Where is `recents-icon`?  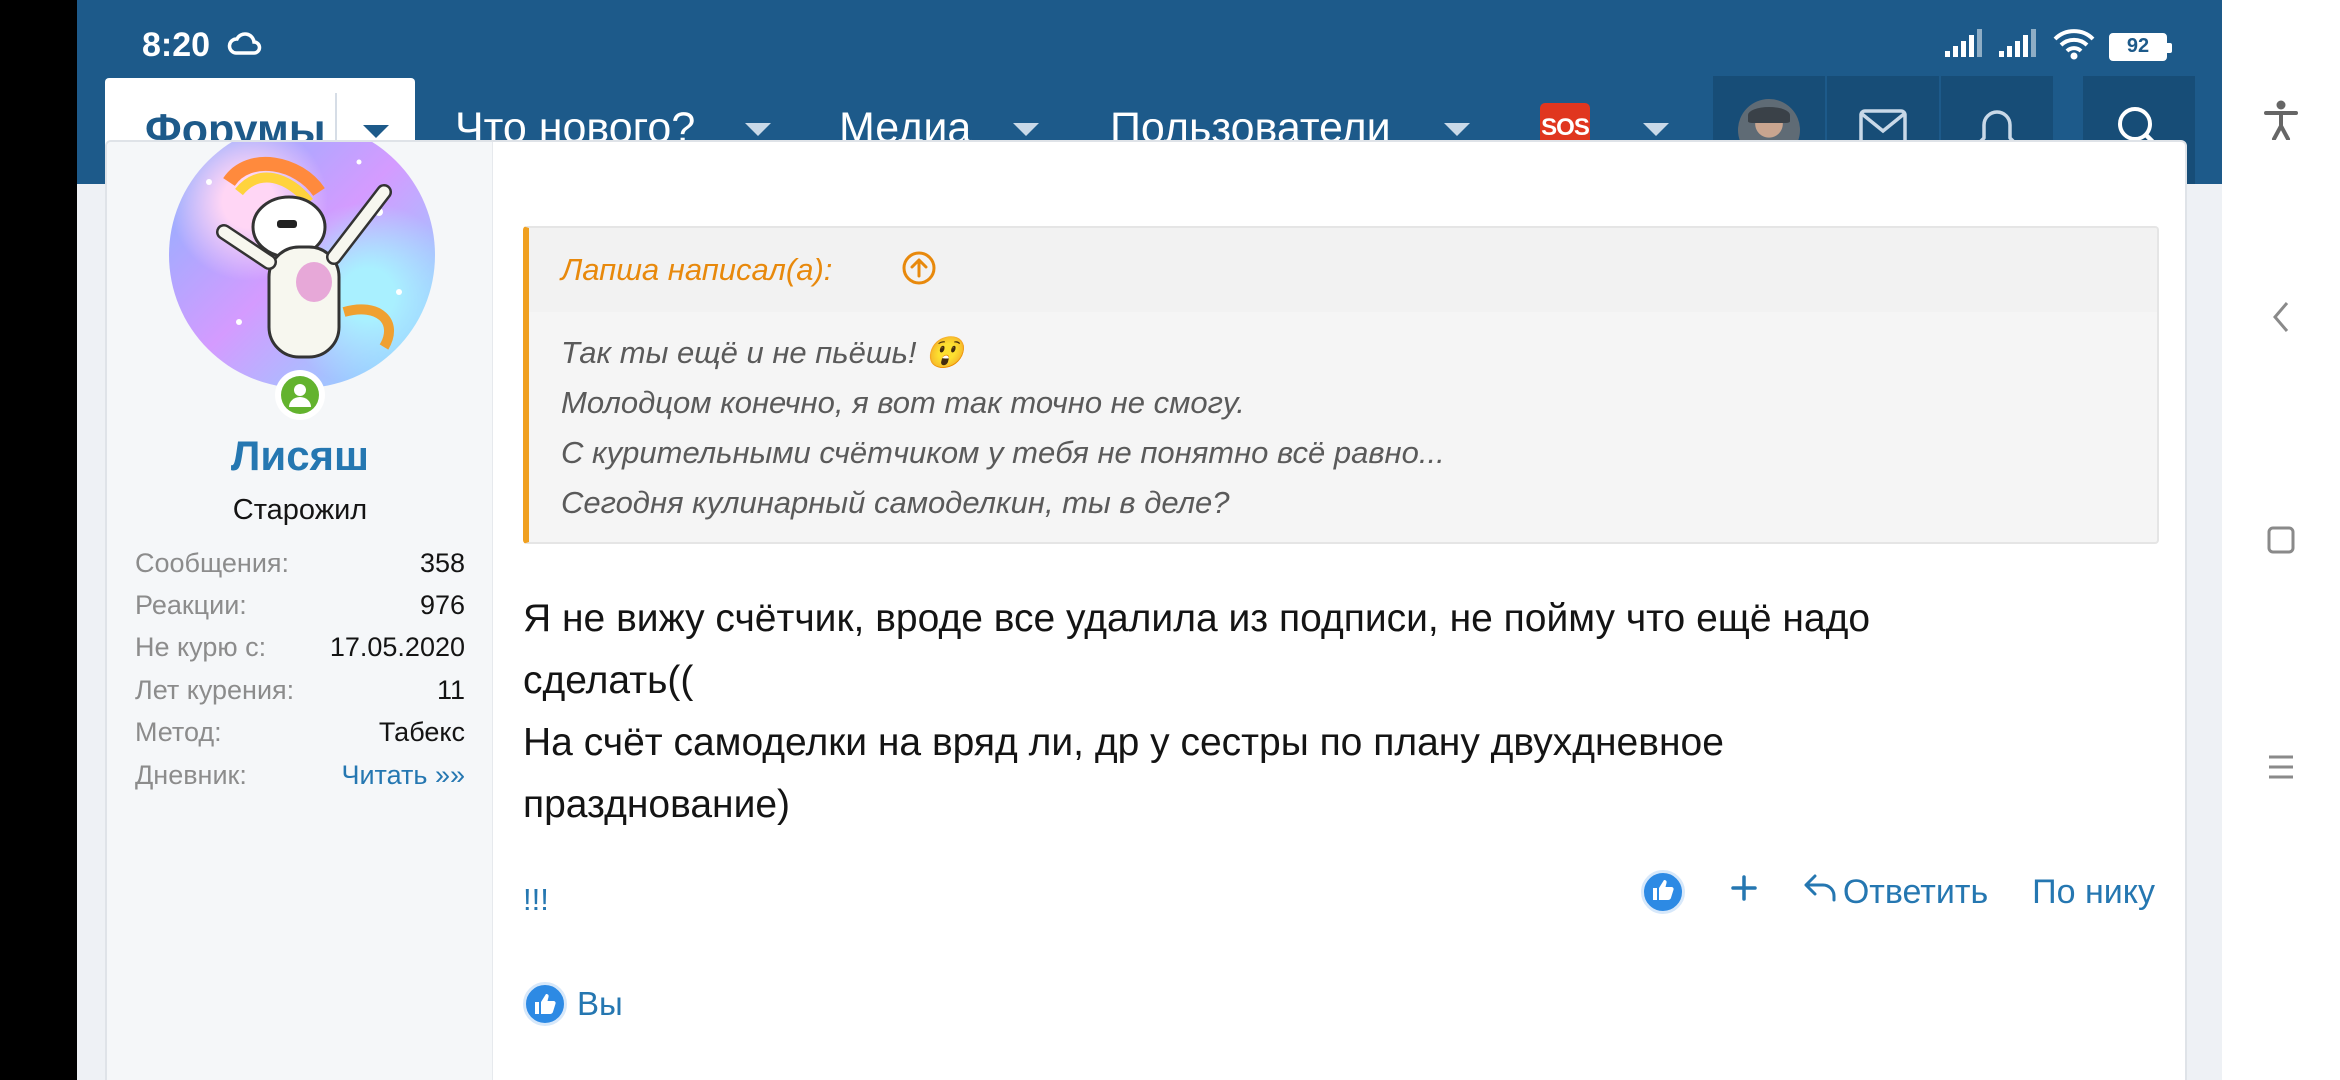
recents-icon is located at coordinates (2281, 767).